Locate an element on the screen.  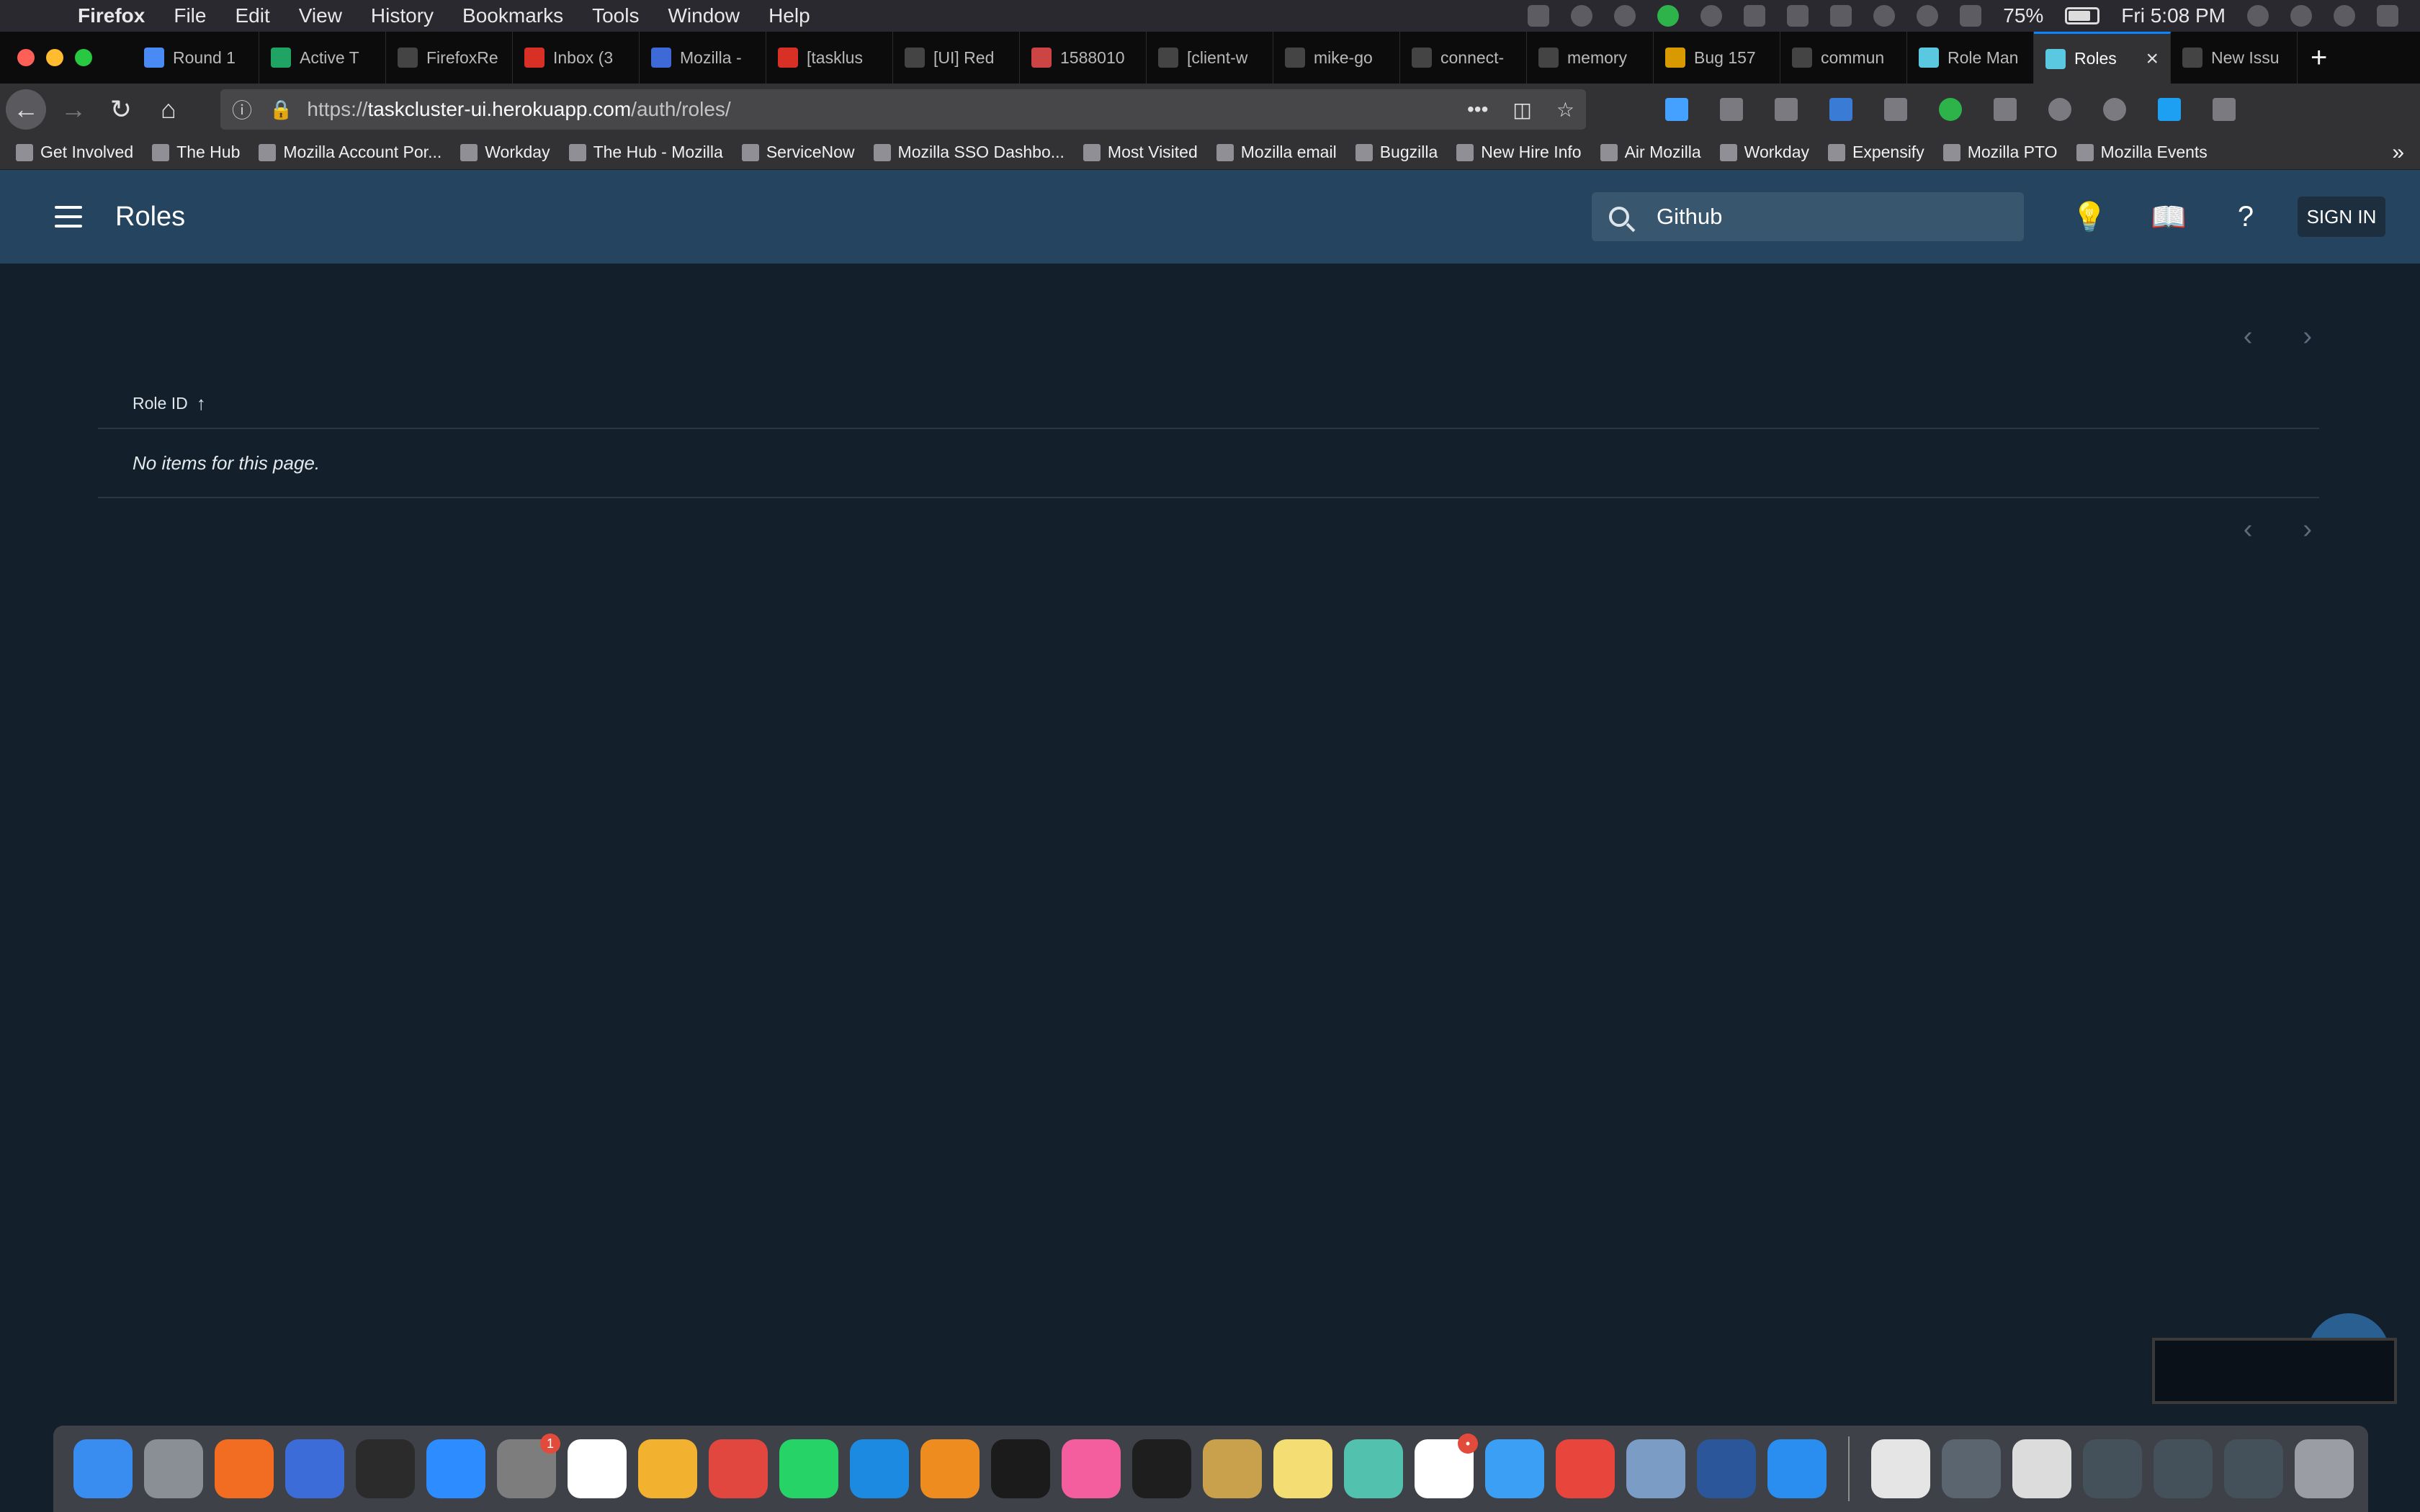
theme-toggle-lightbulb-icon: 💡 is located at coordinates (2089, 217).